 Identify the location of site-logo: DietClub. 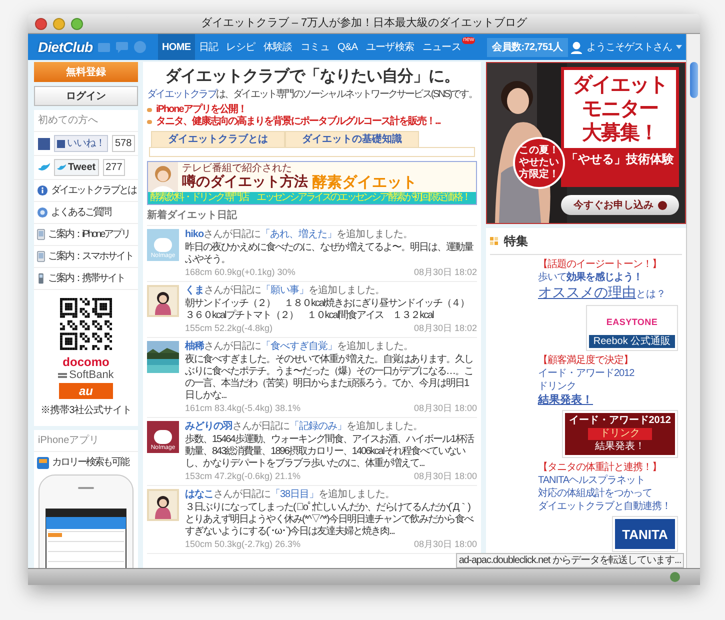
(68, 47).